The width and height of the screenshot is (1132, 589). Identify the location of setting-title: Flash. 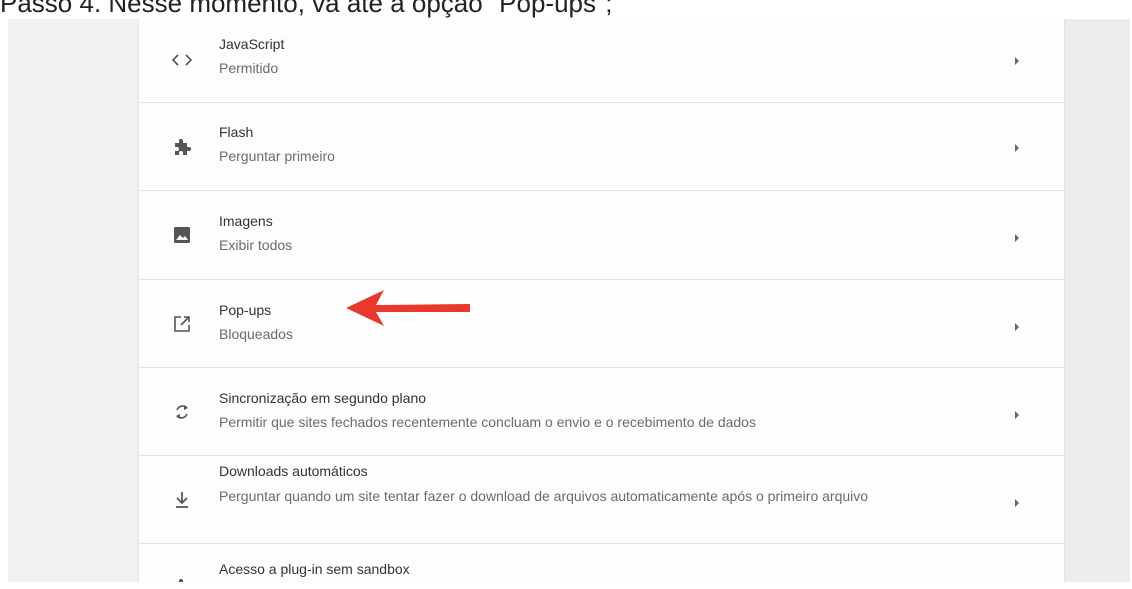
(236, 132).